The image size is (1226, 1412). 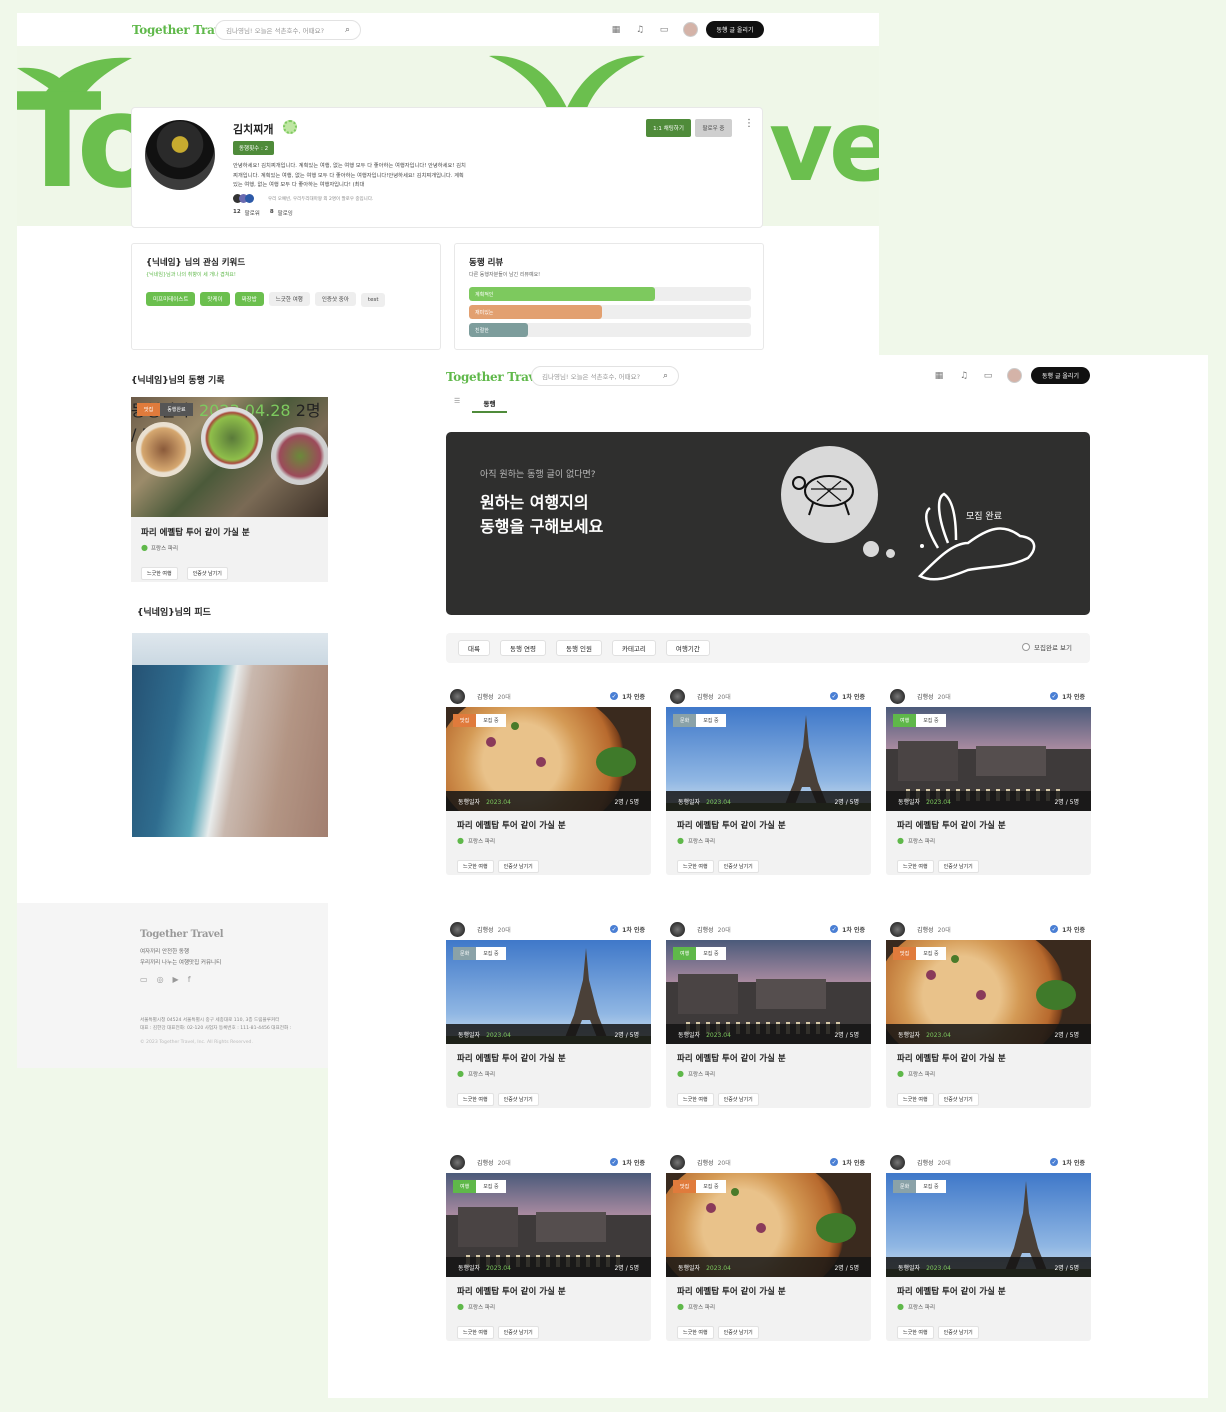 I want to click on footer-social: ▭ ◎ ▶ f, so click(x=165, y=979).